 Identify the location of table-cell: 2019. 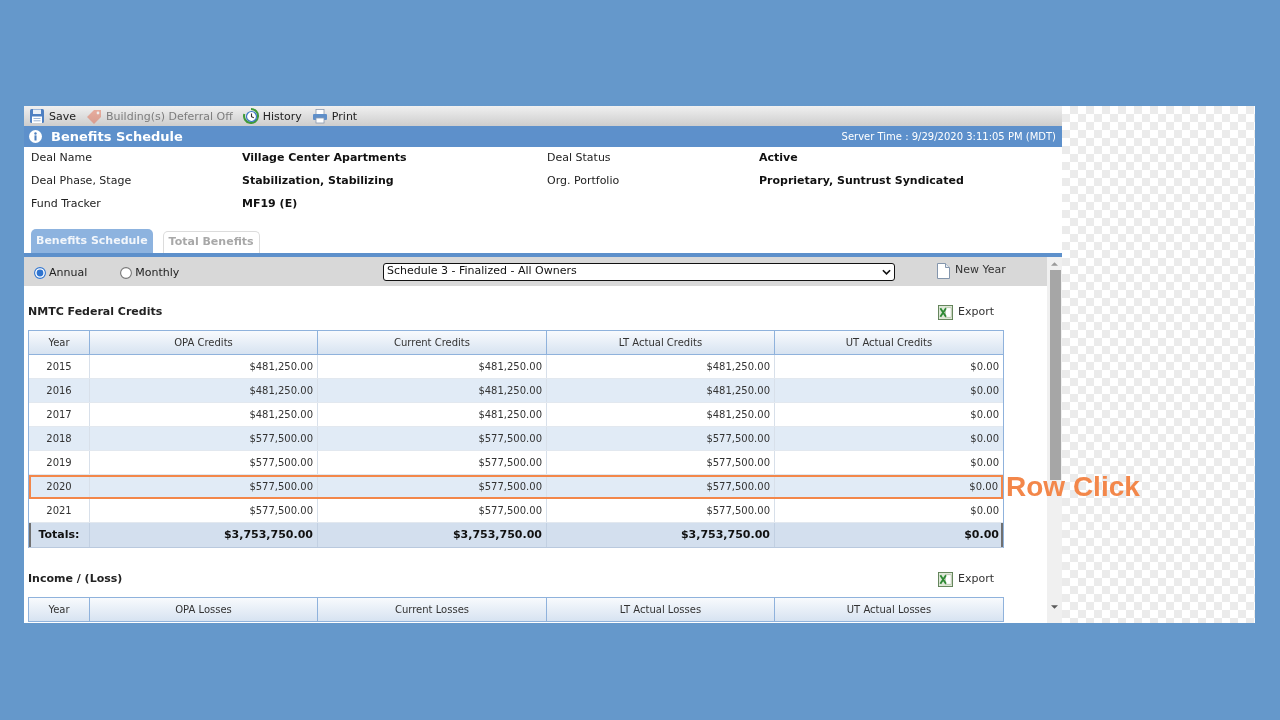
(59, 462).